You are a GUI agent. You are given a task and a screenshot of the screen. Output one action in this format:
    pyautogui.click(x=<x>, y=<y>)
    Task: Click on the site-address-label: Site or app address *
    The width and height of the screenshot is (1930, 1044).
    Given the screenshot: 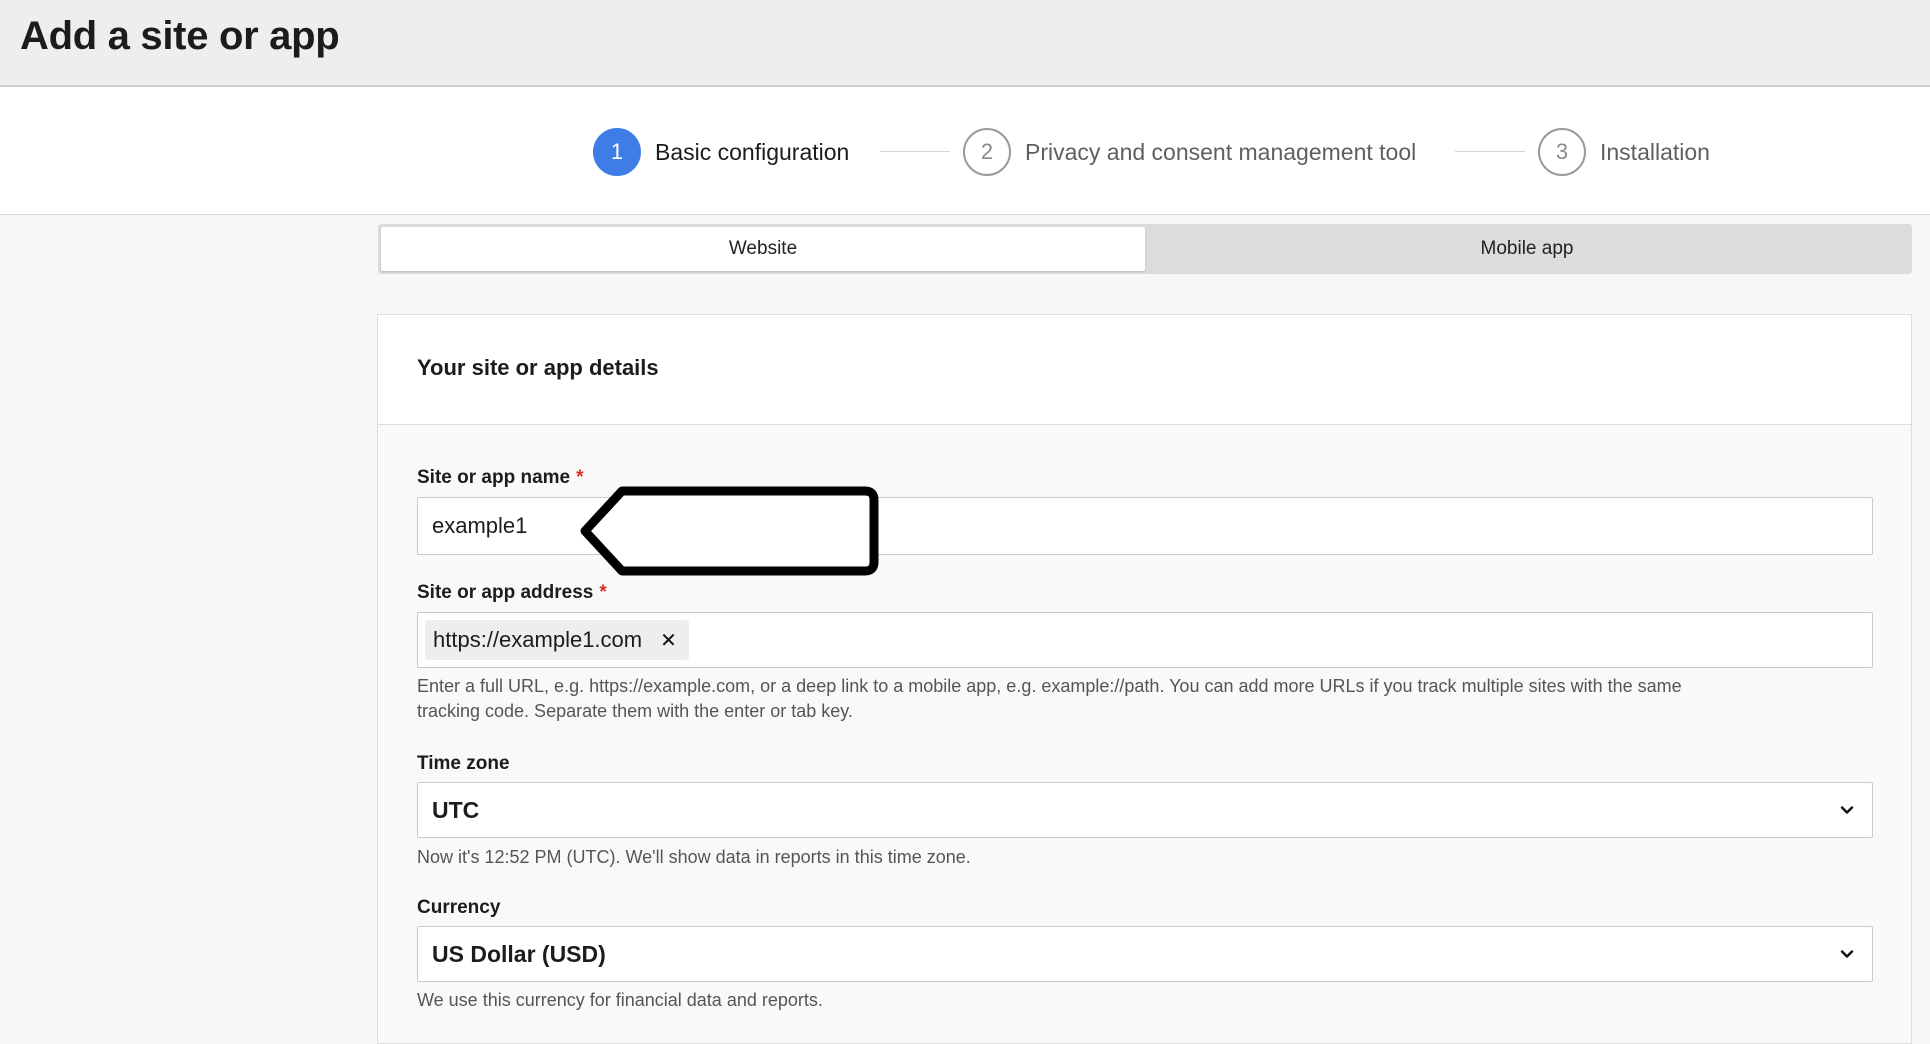 What is the action you would take?
    pyautogui.click(x=512, y=593)
    